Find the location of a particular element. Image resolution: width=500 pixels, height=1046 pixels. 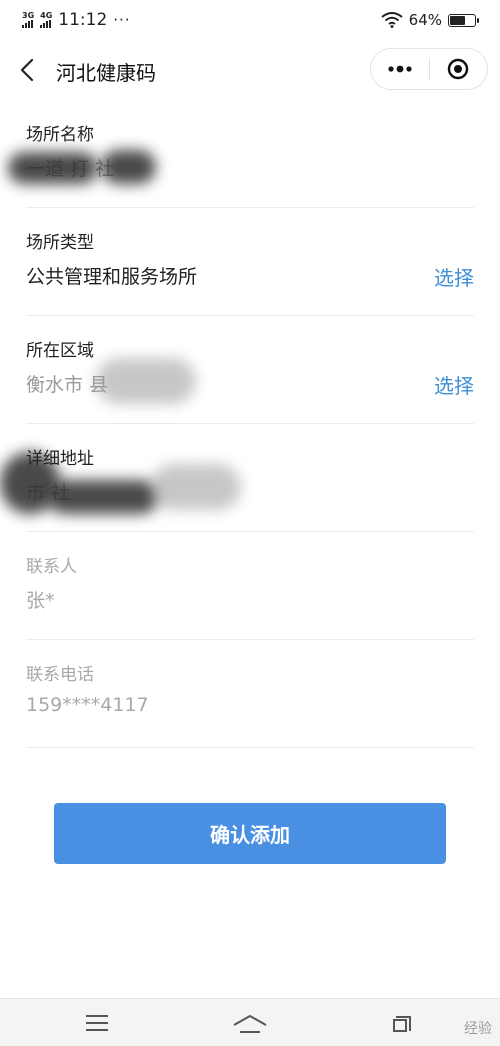

status-right: 64% is located at coordinates (430, 20).